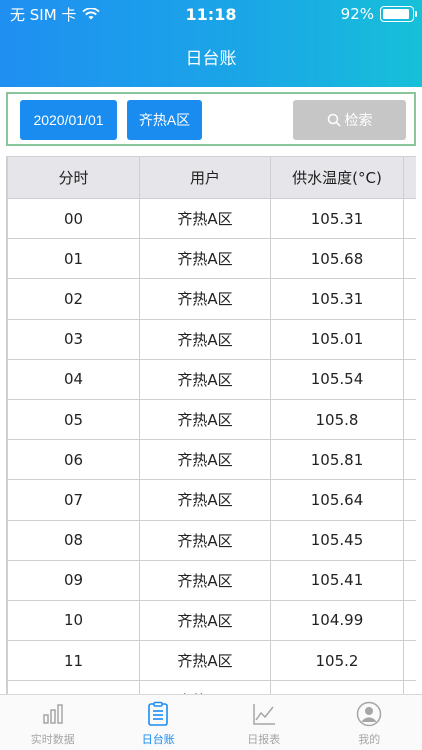 Image resolution: width=422 pixels, height=750 pixels. What do you see at coordinates (73, 259) in the screenshot?
I see `cell-hour: 01` at bounding box center [73, 259].